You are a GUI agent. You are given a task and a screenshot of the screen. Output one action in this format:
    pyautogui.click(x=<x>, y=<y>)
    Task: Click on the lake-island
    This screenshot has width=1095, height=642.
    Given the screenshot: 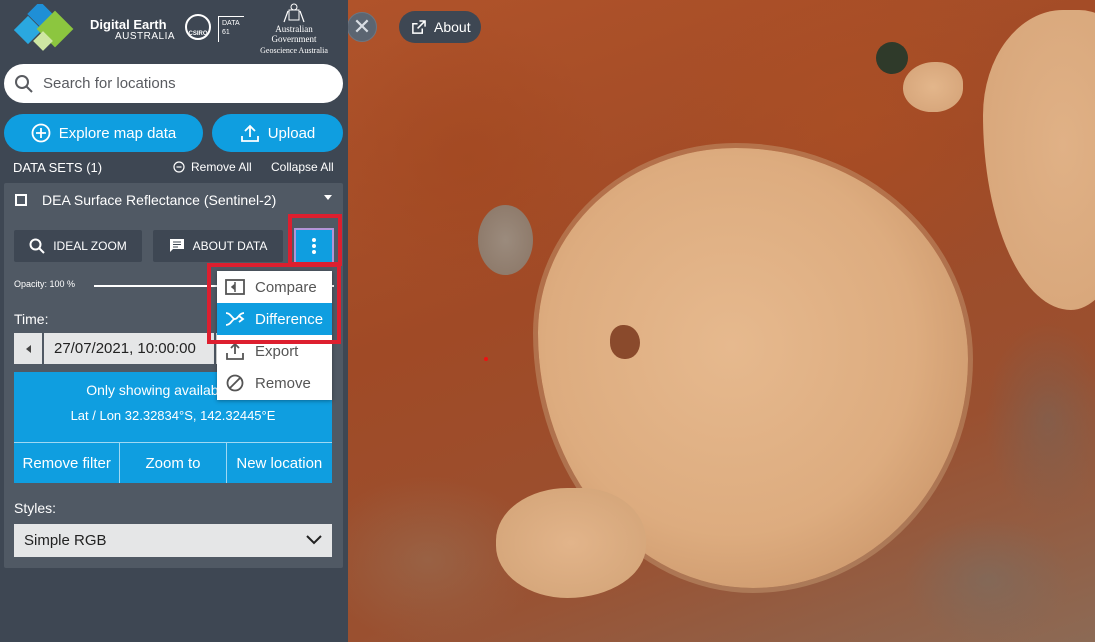 What is the action you would take?
    pyautogui.click(x=625, y=342)
    